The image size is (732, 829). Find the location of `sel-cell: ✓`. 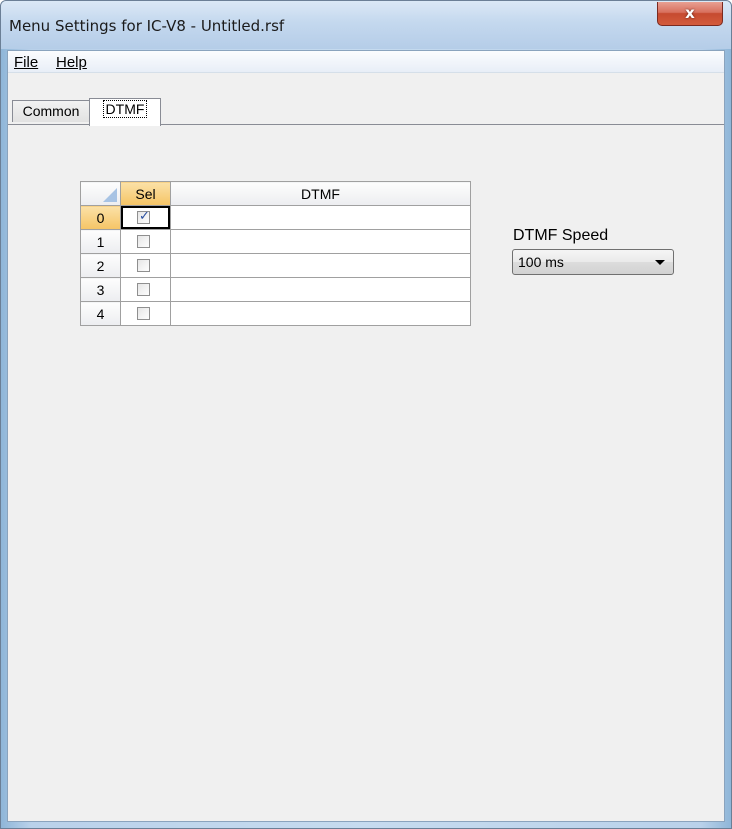

sel-cell: ✓ is located at coordinates (145, 217).